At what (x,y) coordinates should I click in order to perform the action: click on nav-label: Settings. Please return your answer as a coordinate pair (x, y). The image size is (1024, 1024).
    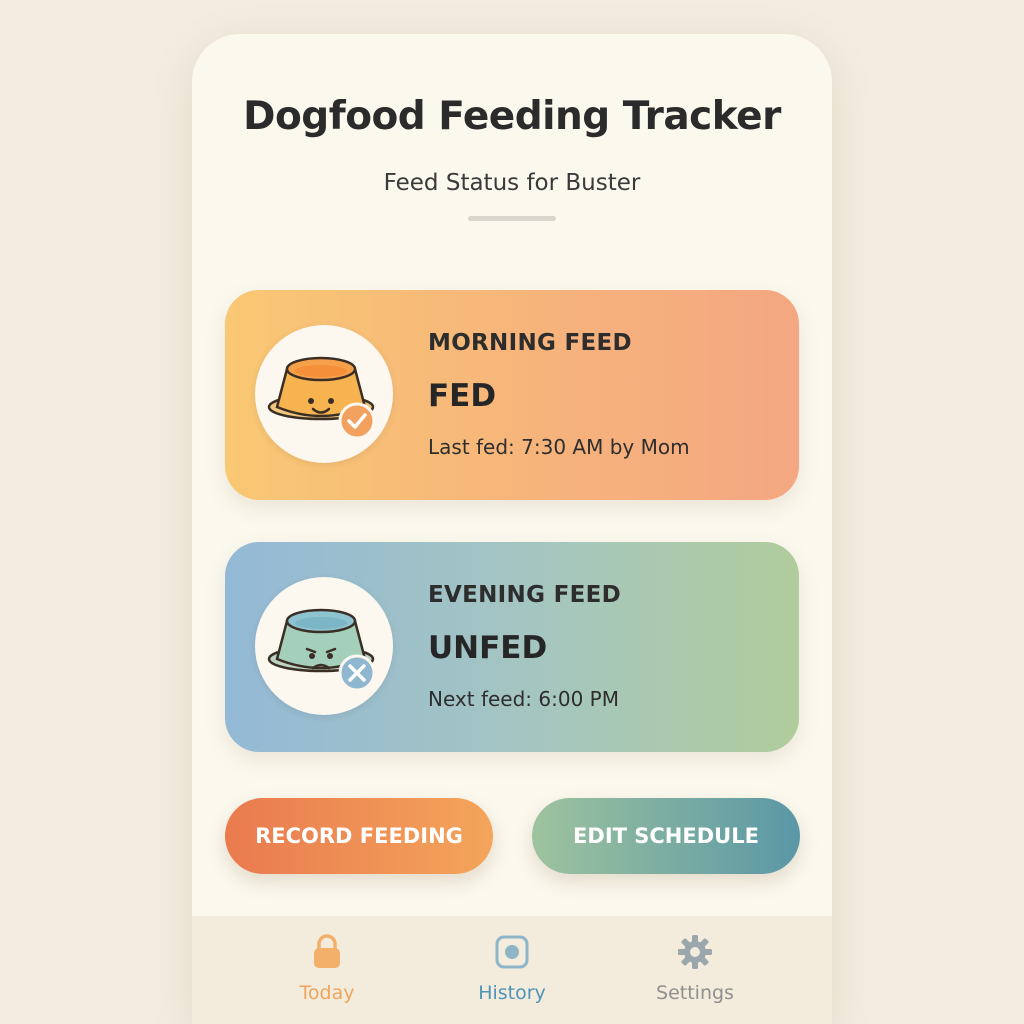
    Looking at the image, I should click on (695, 993).